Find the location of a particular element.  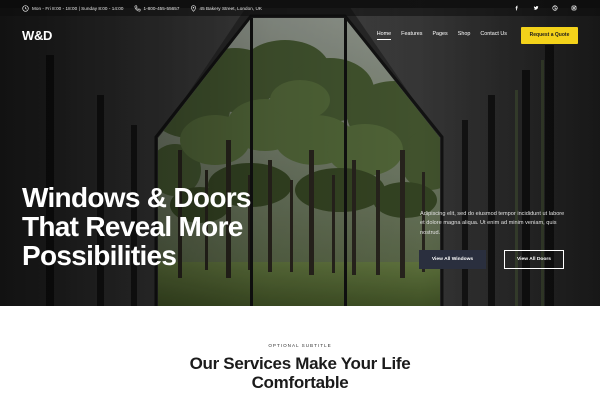

location-pin-icon is located at coordinates (193, 8).